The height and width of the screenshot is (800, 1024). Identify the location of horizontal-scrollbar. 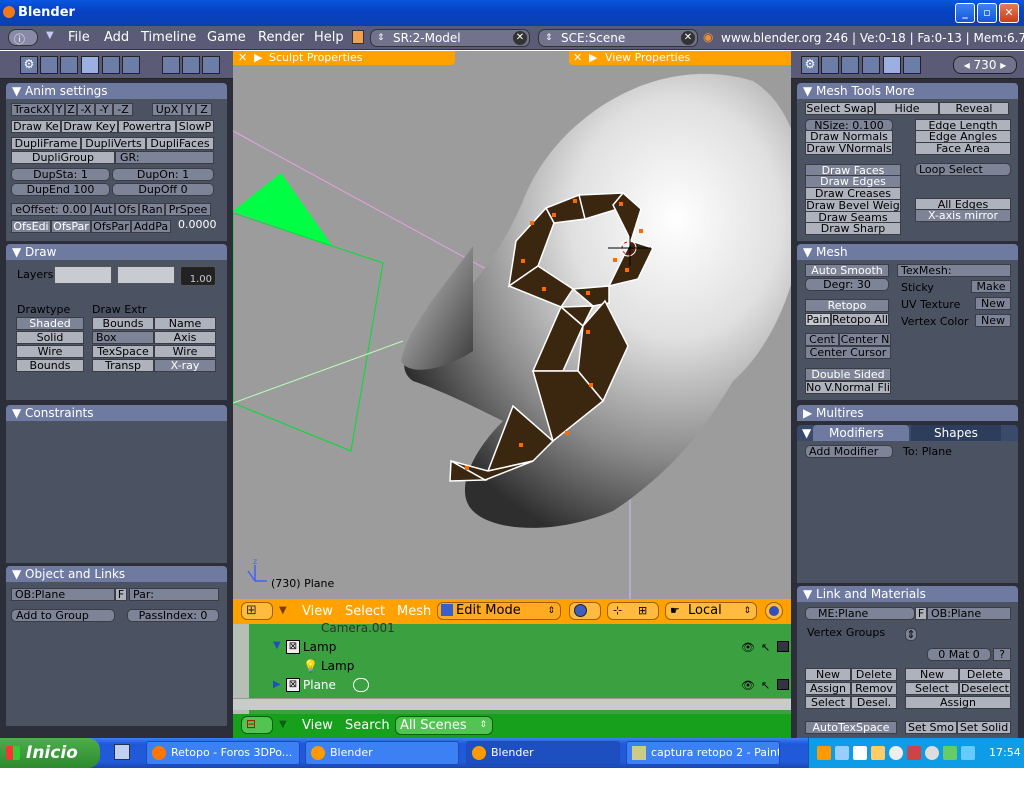
(512, 704).